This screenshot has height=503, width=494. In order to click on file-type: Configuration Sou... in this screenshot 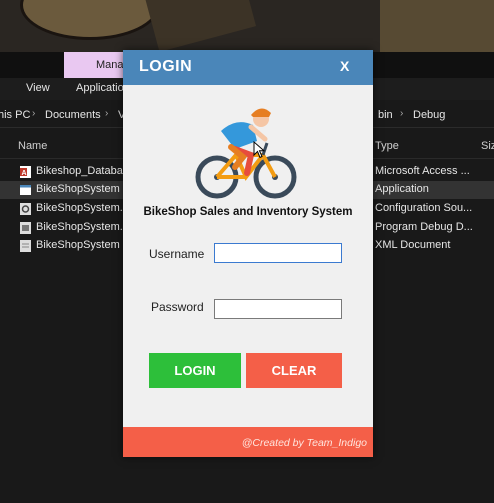, I will do `click(424, 208)`.